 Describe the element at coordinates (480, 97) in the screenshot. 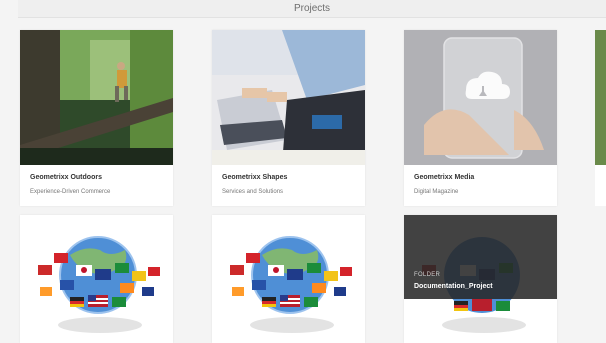

I see `transparent-phone-image` at that location.